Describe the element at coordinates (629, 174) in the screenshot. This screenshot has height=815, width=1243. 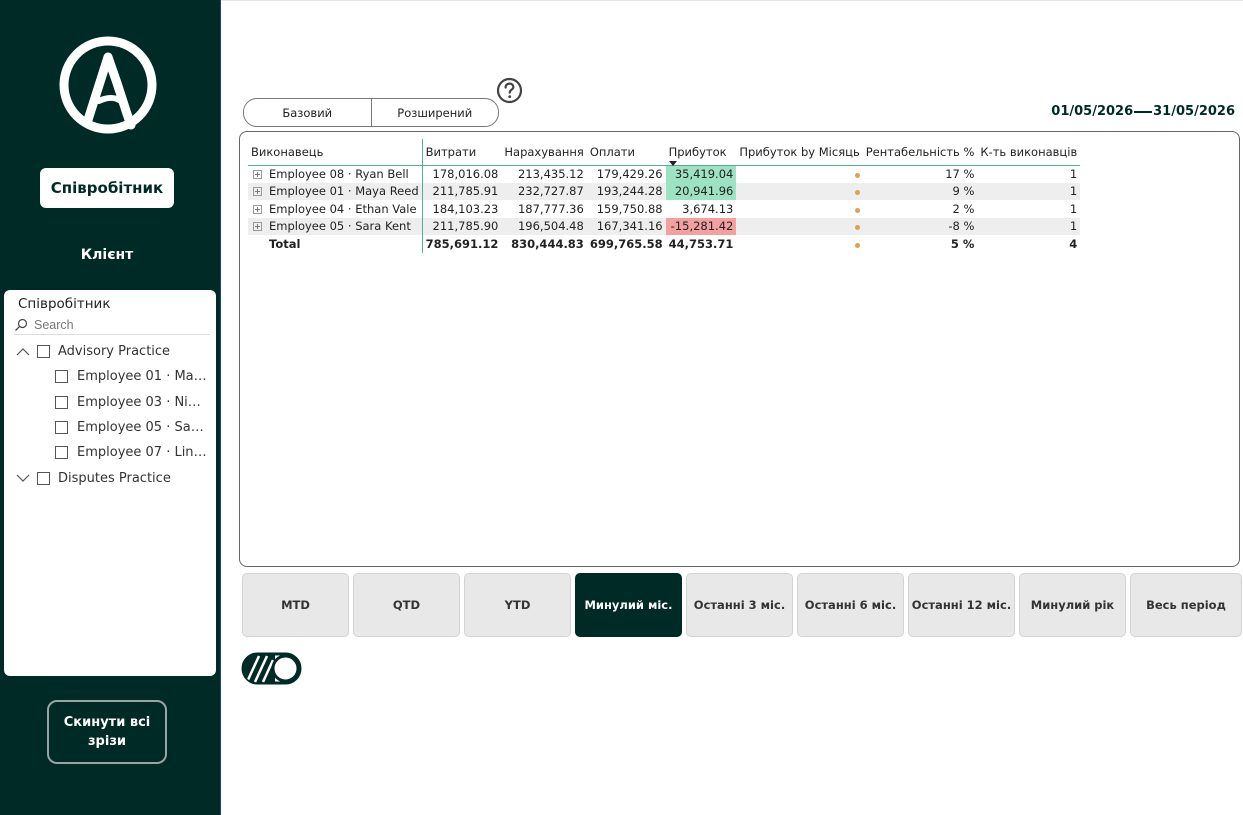
I see `payments-cell: 179,429.26` at that location.